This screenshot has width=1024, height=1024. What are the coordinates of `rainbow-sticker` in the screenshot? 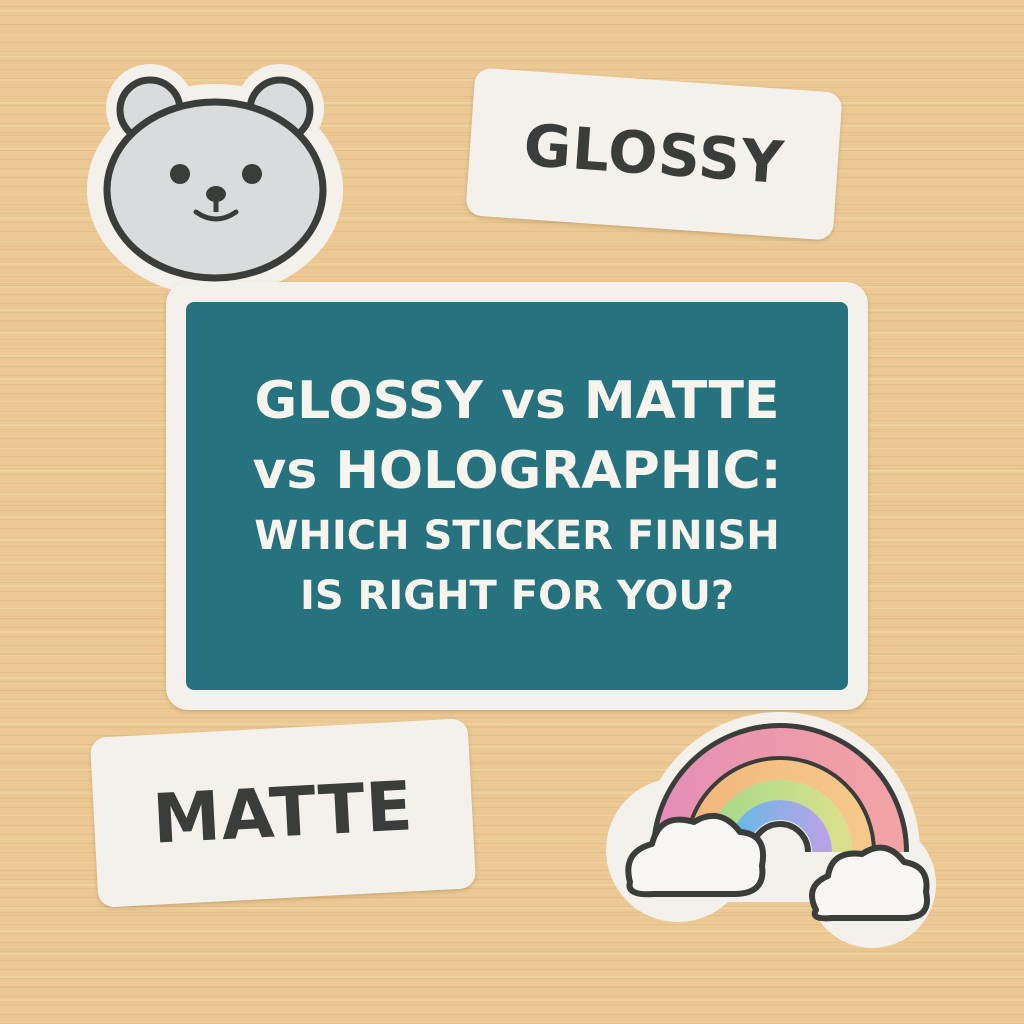 It's located at (771, 830).